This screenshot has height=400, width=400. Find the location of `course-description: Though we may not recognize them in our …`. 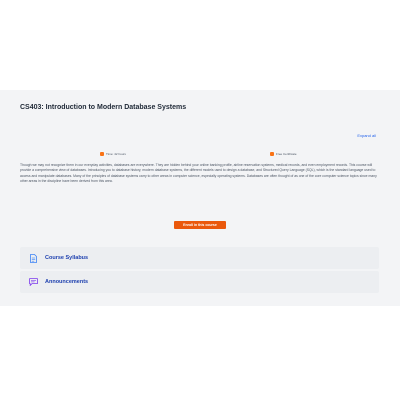

course-description: Though we may not recognize them in our … is located at coordinates (198, 173).